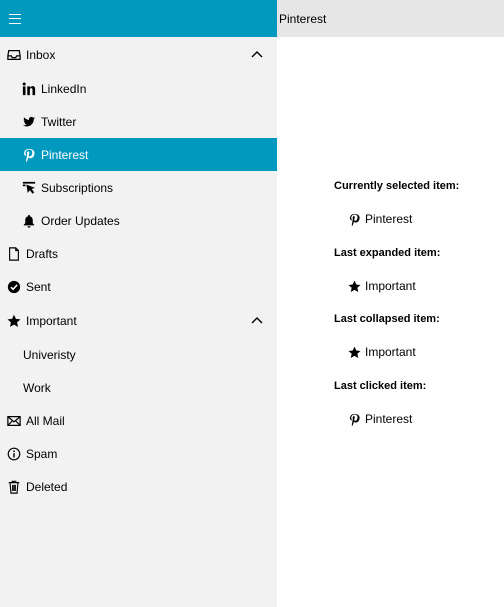 This screenshot has width=504, height=607. I want to click on nav-item-twitter: Twitter, so click(138, 121).